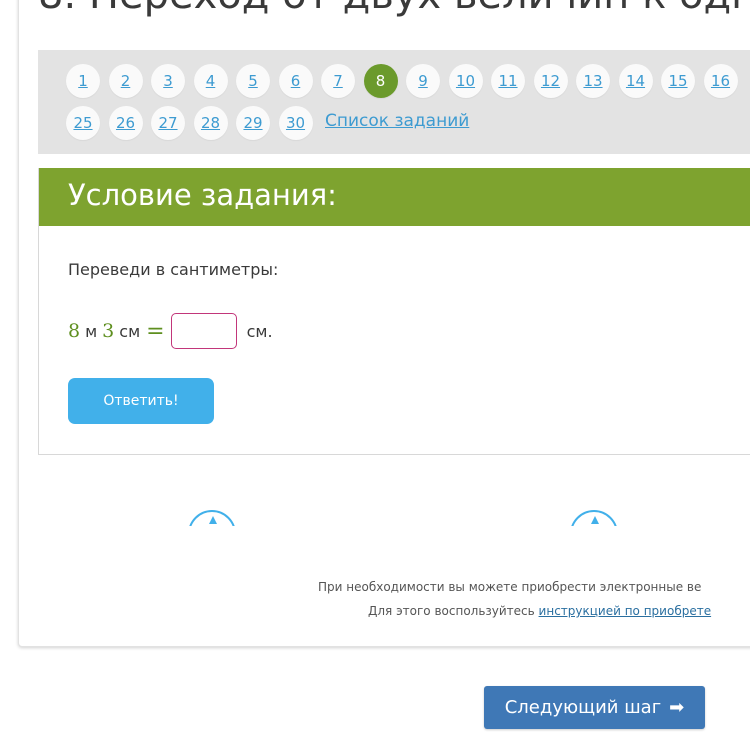 The height and width of the screenshot is (751, 750). Describe the element at coordinates (253, 123) in the screenshot. I see `task-link-29: 29` at that location.